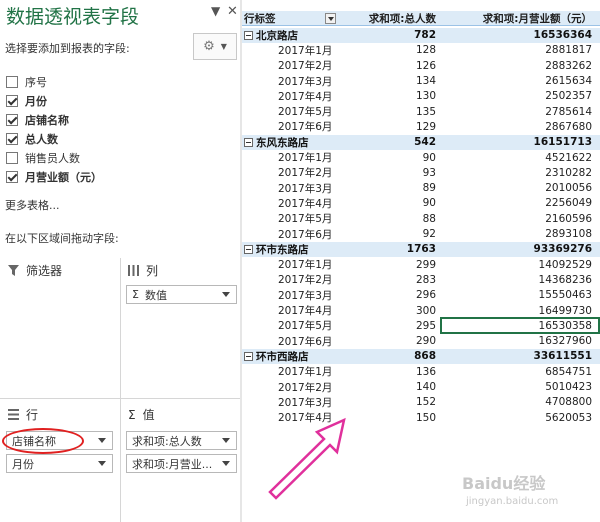 This screenshot has height=522, width=600. Describe the element at coordinates (518, 112) in the screenshot. I see `revenue-cell: 2785614` at that location.